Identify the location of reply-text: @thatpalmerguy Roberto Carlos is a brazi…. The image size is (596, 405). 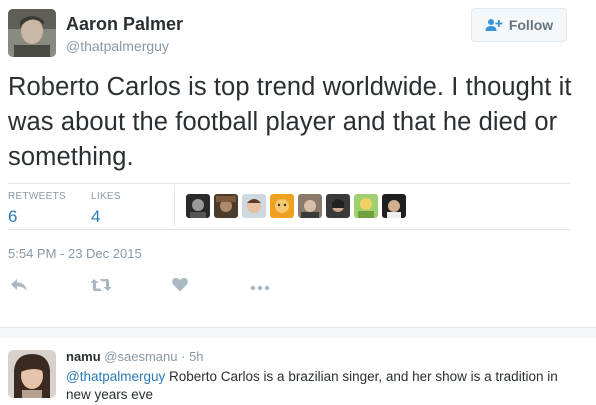
(323, 386).